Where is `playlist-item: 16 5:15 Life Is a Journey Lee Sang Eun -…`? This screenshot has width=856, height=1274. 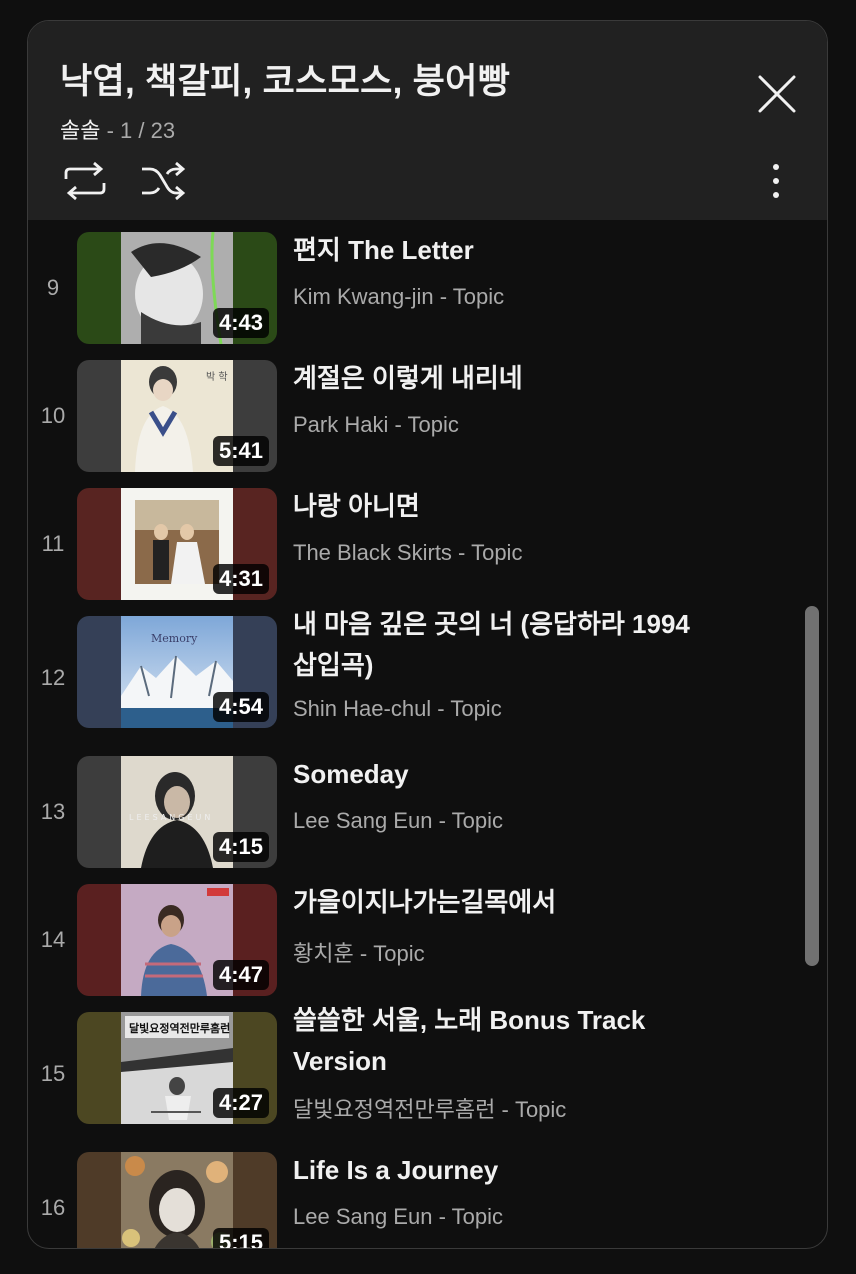
playlist-item: 16 5:15 Life Is a Journey Lee Sang Eun -… is located at coordinates (408, 1194).